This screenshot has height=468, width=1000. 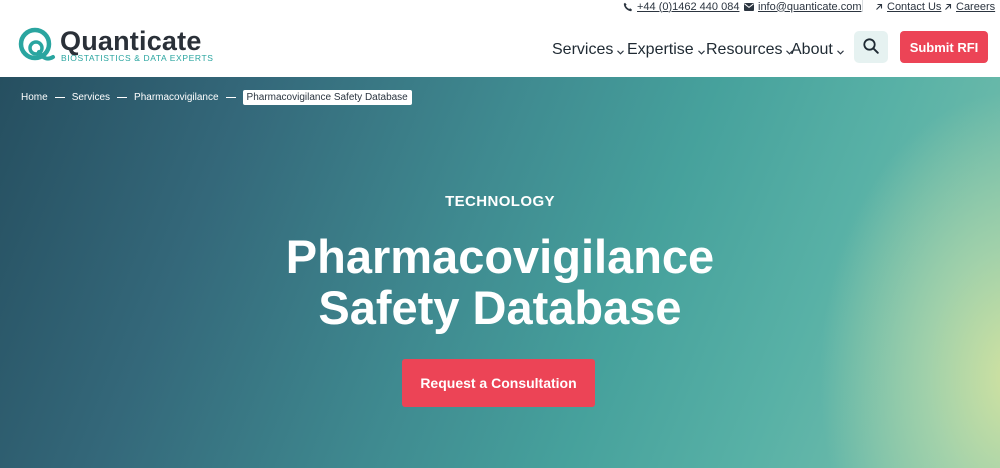 I want to click on logo-wordmark: Quanticate, so click(x=131, y=41).